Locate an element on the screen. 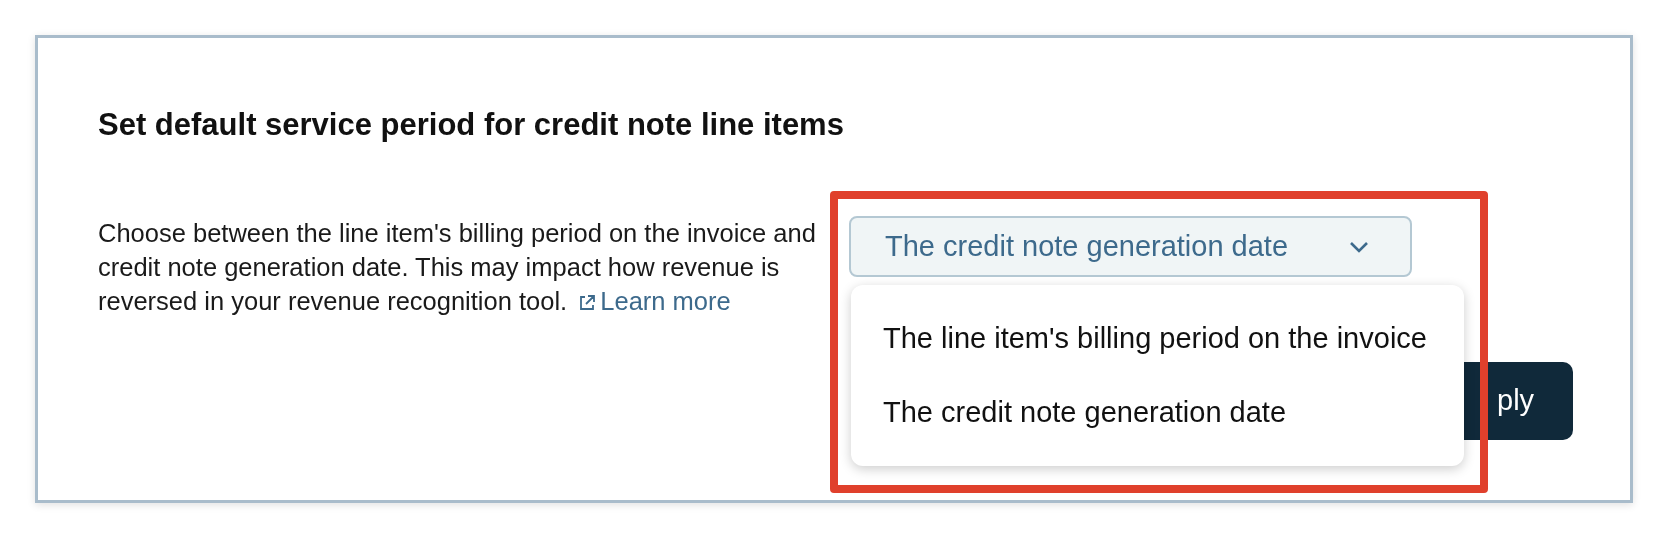  select-field: The credit note generation date is located at coordinates (1130, 246).